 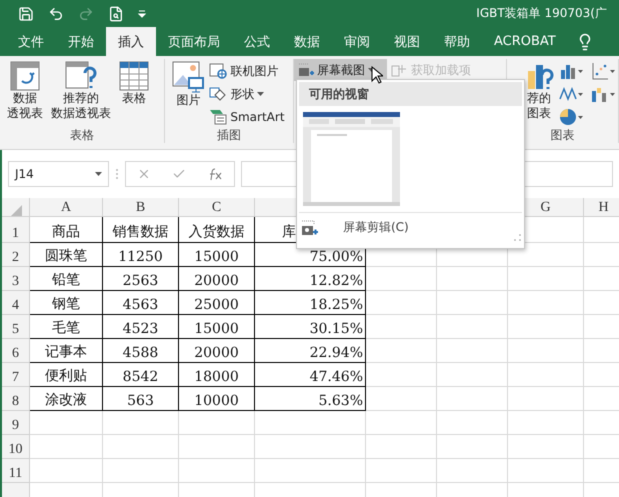 I want to click on row-header: 11, so click(x=16, y=471).